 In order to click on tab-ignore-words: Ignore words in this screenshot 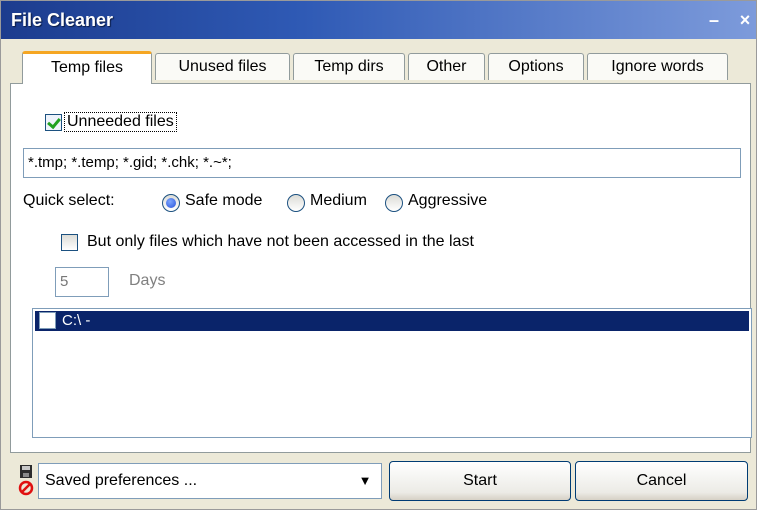, I will do `click(657, 66)`.